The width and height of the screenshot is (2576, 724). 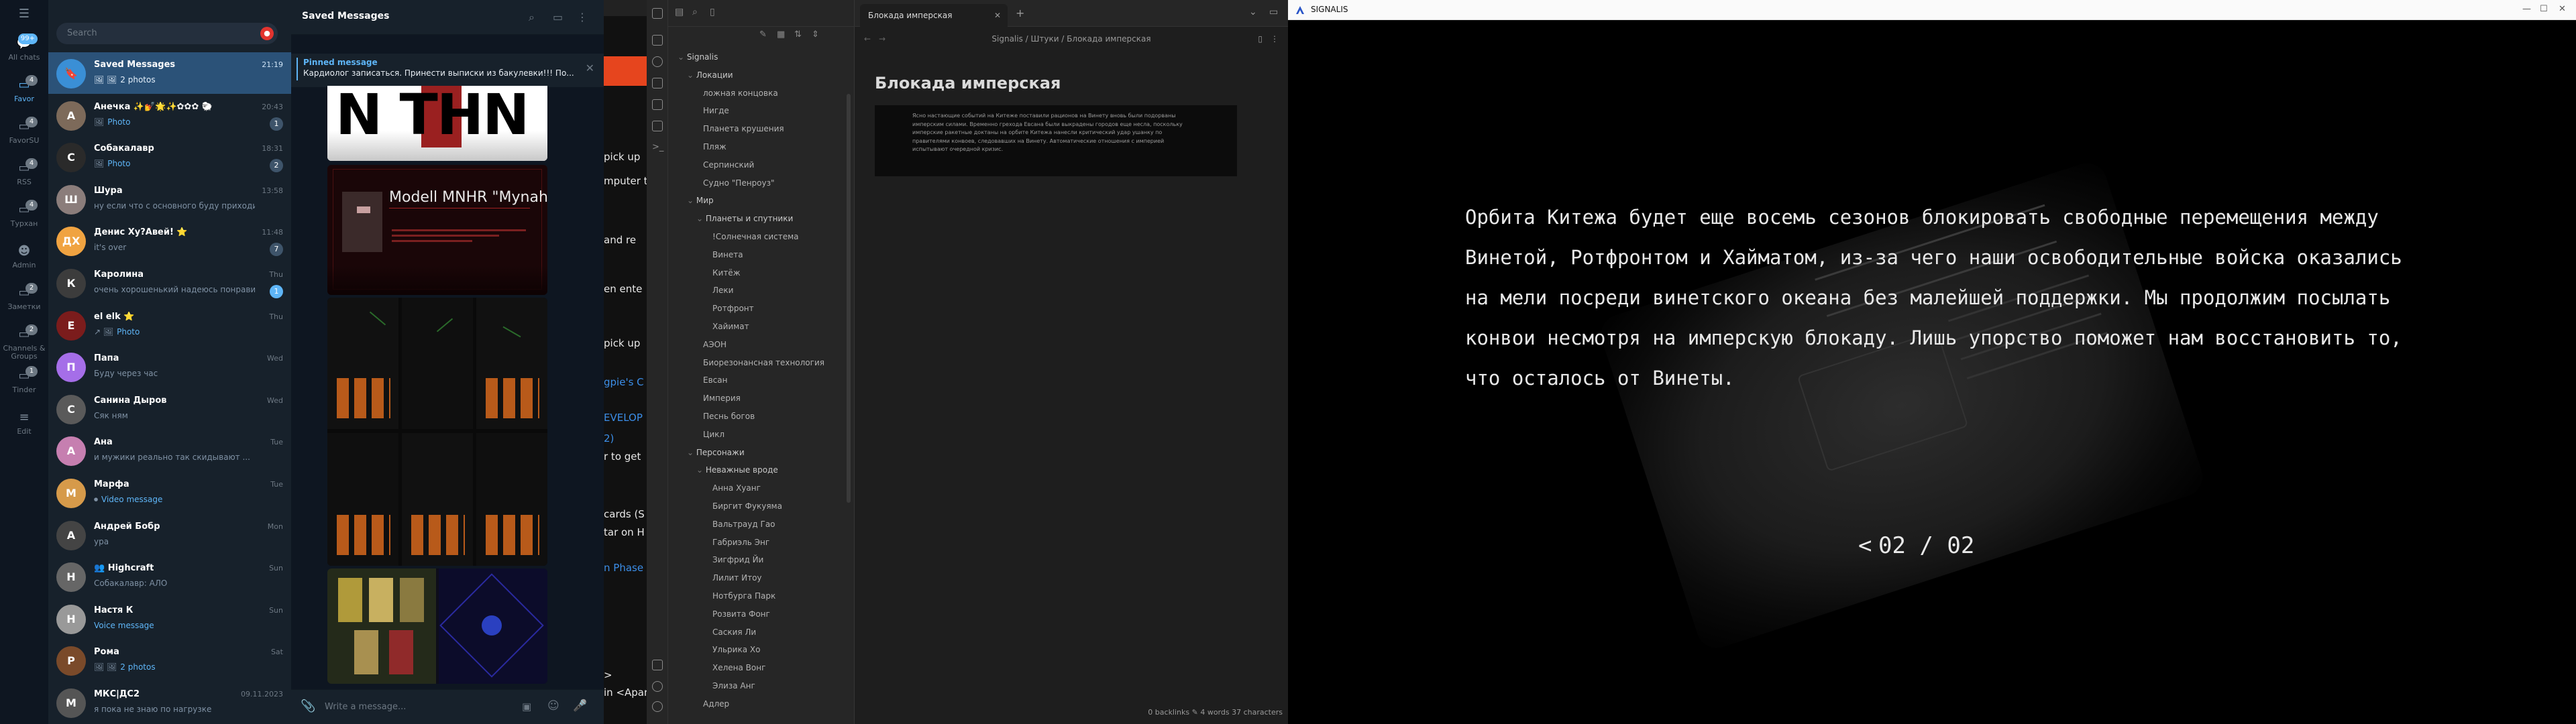 I want to click on chat-list-item: А Андрей Бобр Mon ура, so click(x=169, y=535).